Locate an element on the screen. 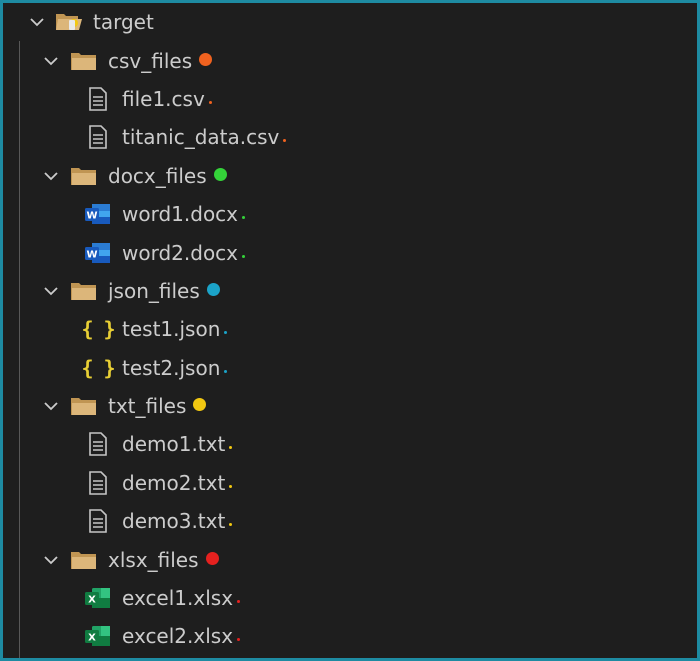 Image resolution: width=700 pixels, height=661 pixels. tree-root-target: target is located at coordinates (350, 22).